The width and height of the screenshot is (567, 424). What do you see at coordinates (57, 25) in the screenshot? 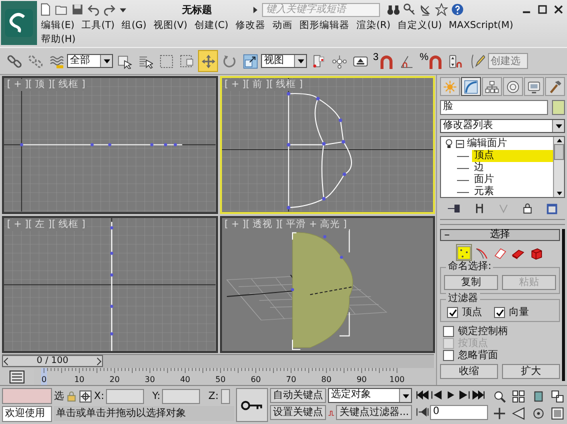
I see `menu-item: 编辑(E)` at bounding box center [57, 25].